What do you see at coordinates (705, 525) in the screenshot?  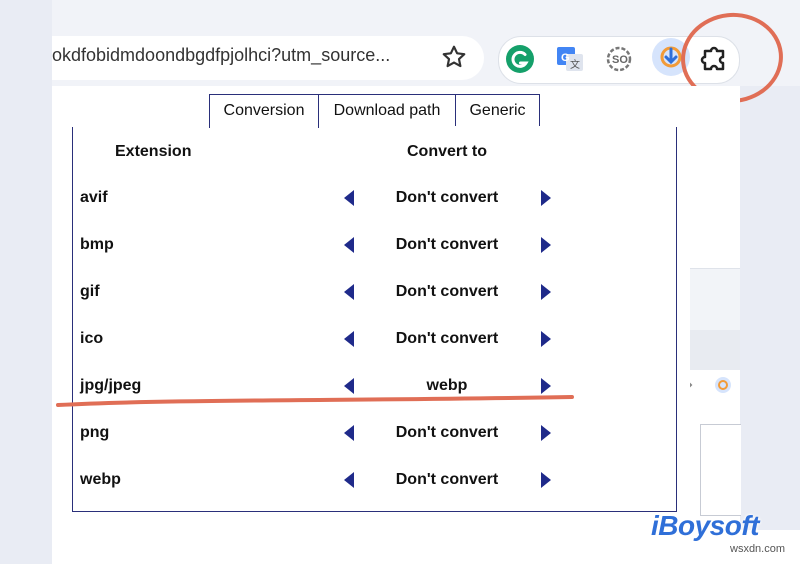 I see `brand-watermark: iBoysoft` at bounding box center [705, 525].